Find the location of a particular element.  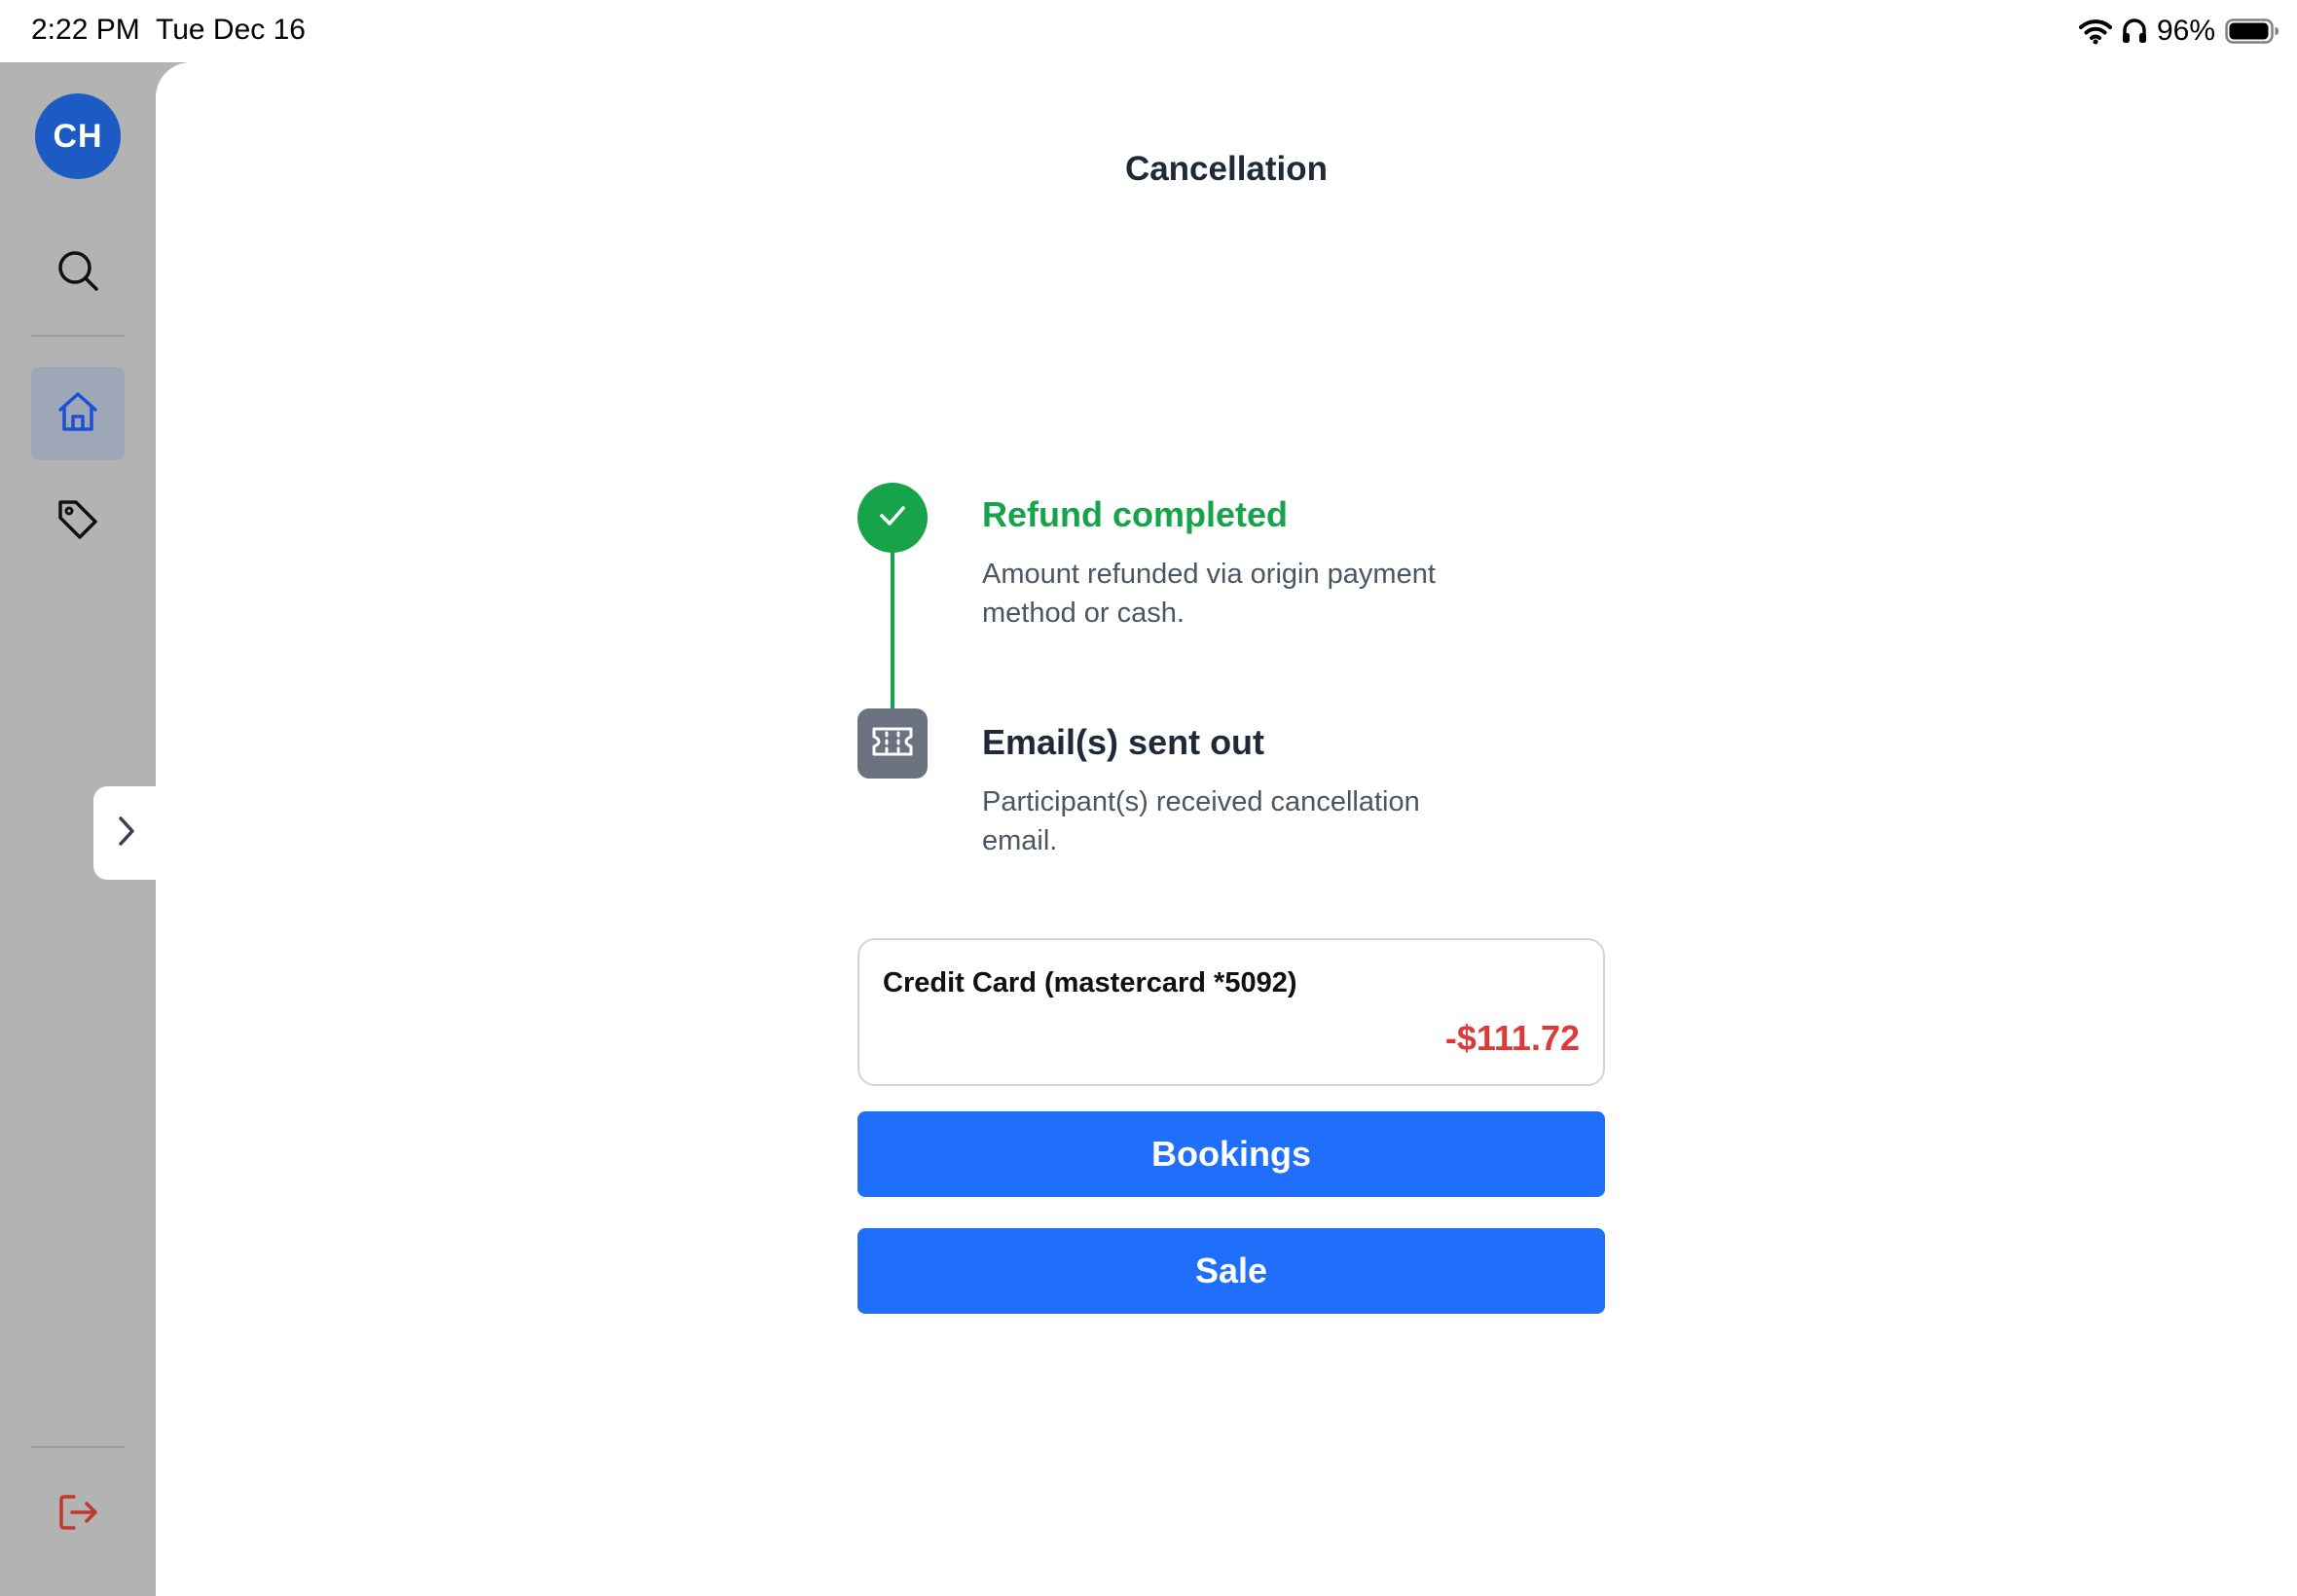

battery-icon is located at coordinates (2252, 32).